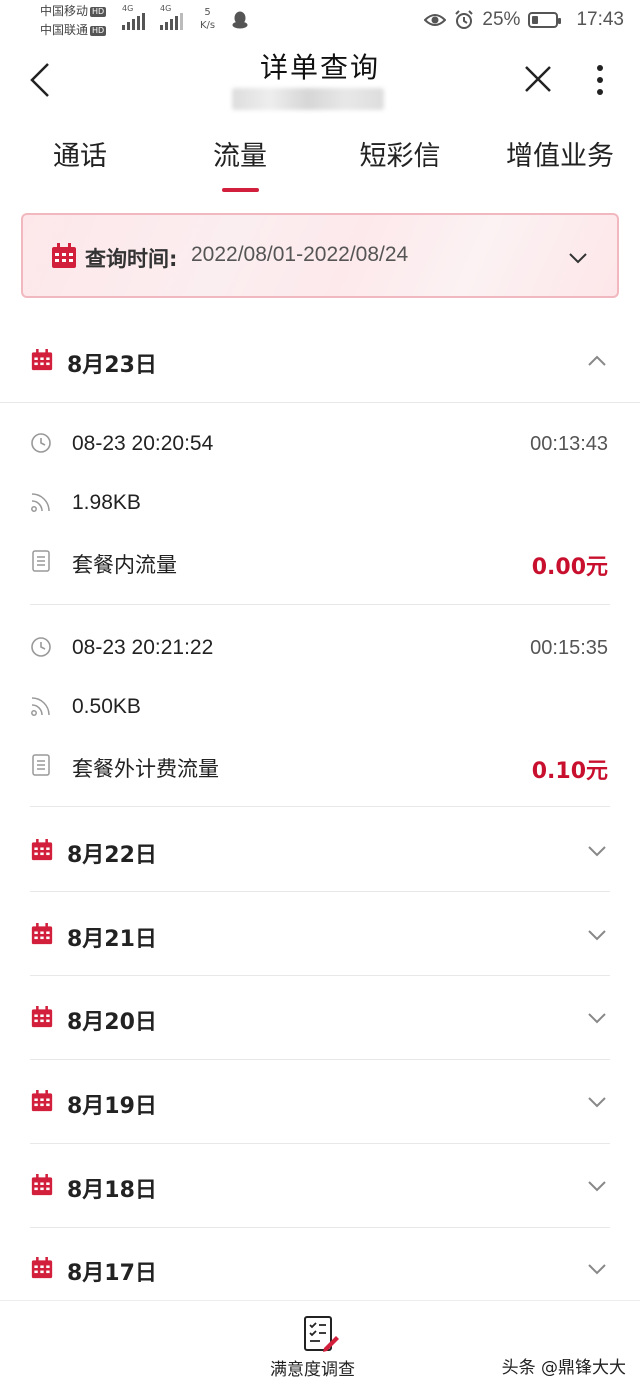  I want to click on alarm-icon, so click(464, 19).